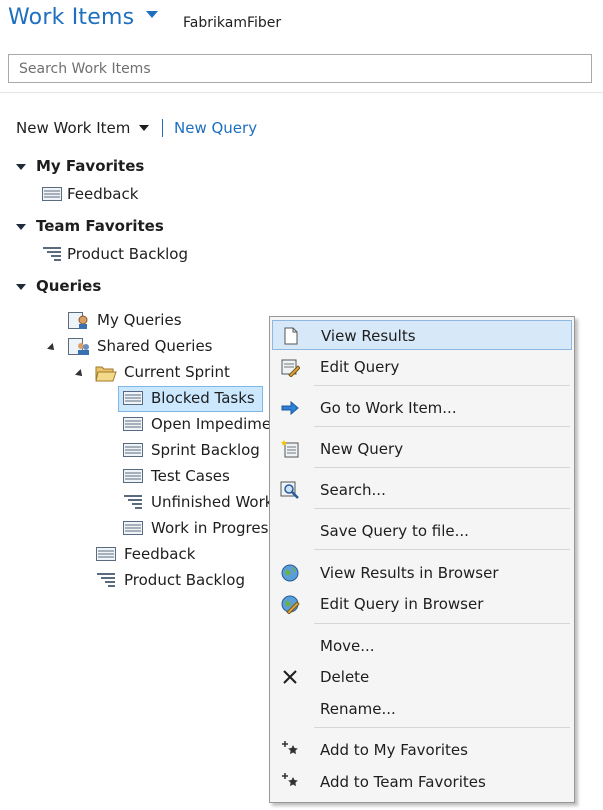 Image resolution: width=603 pixels, height=810 pixels. I want to click on current-sprint-expand-icon, so click(80, 374).